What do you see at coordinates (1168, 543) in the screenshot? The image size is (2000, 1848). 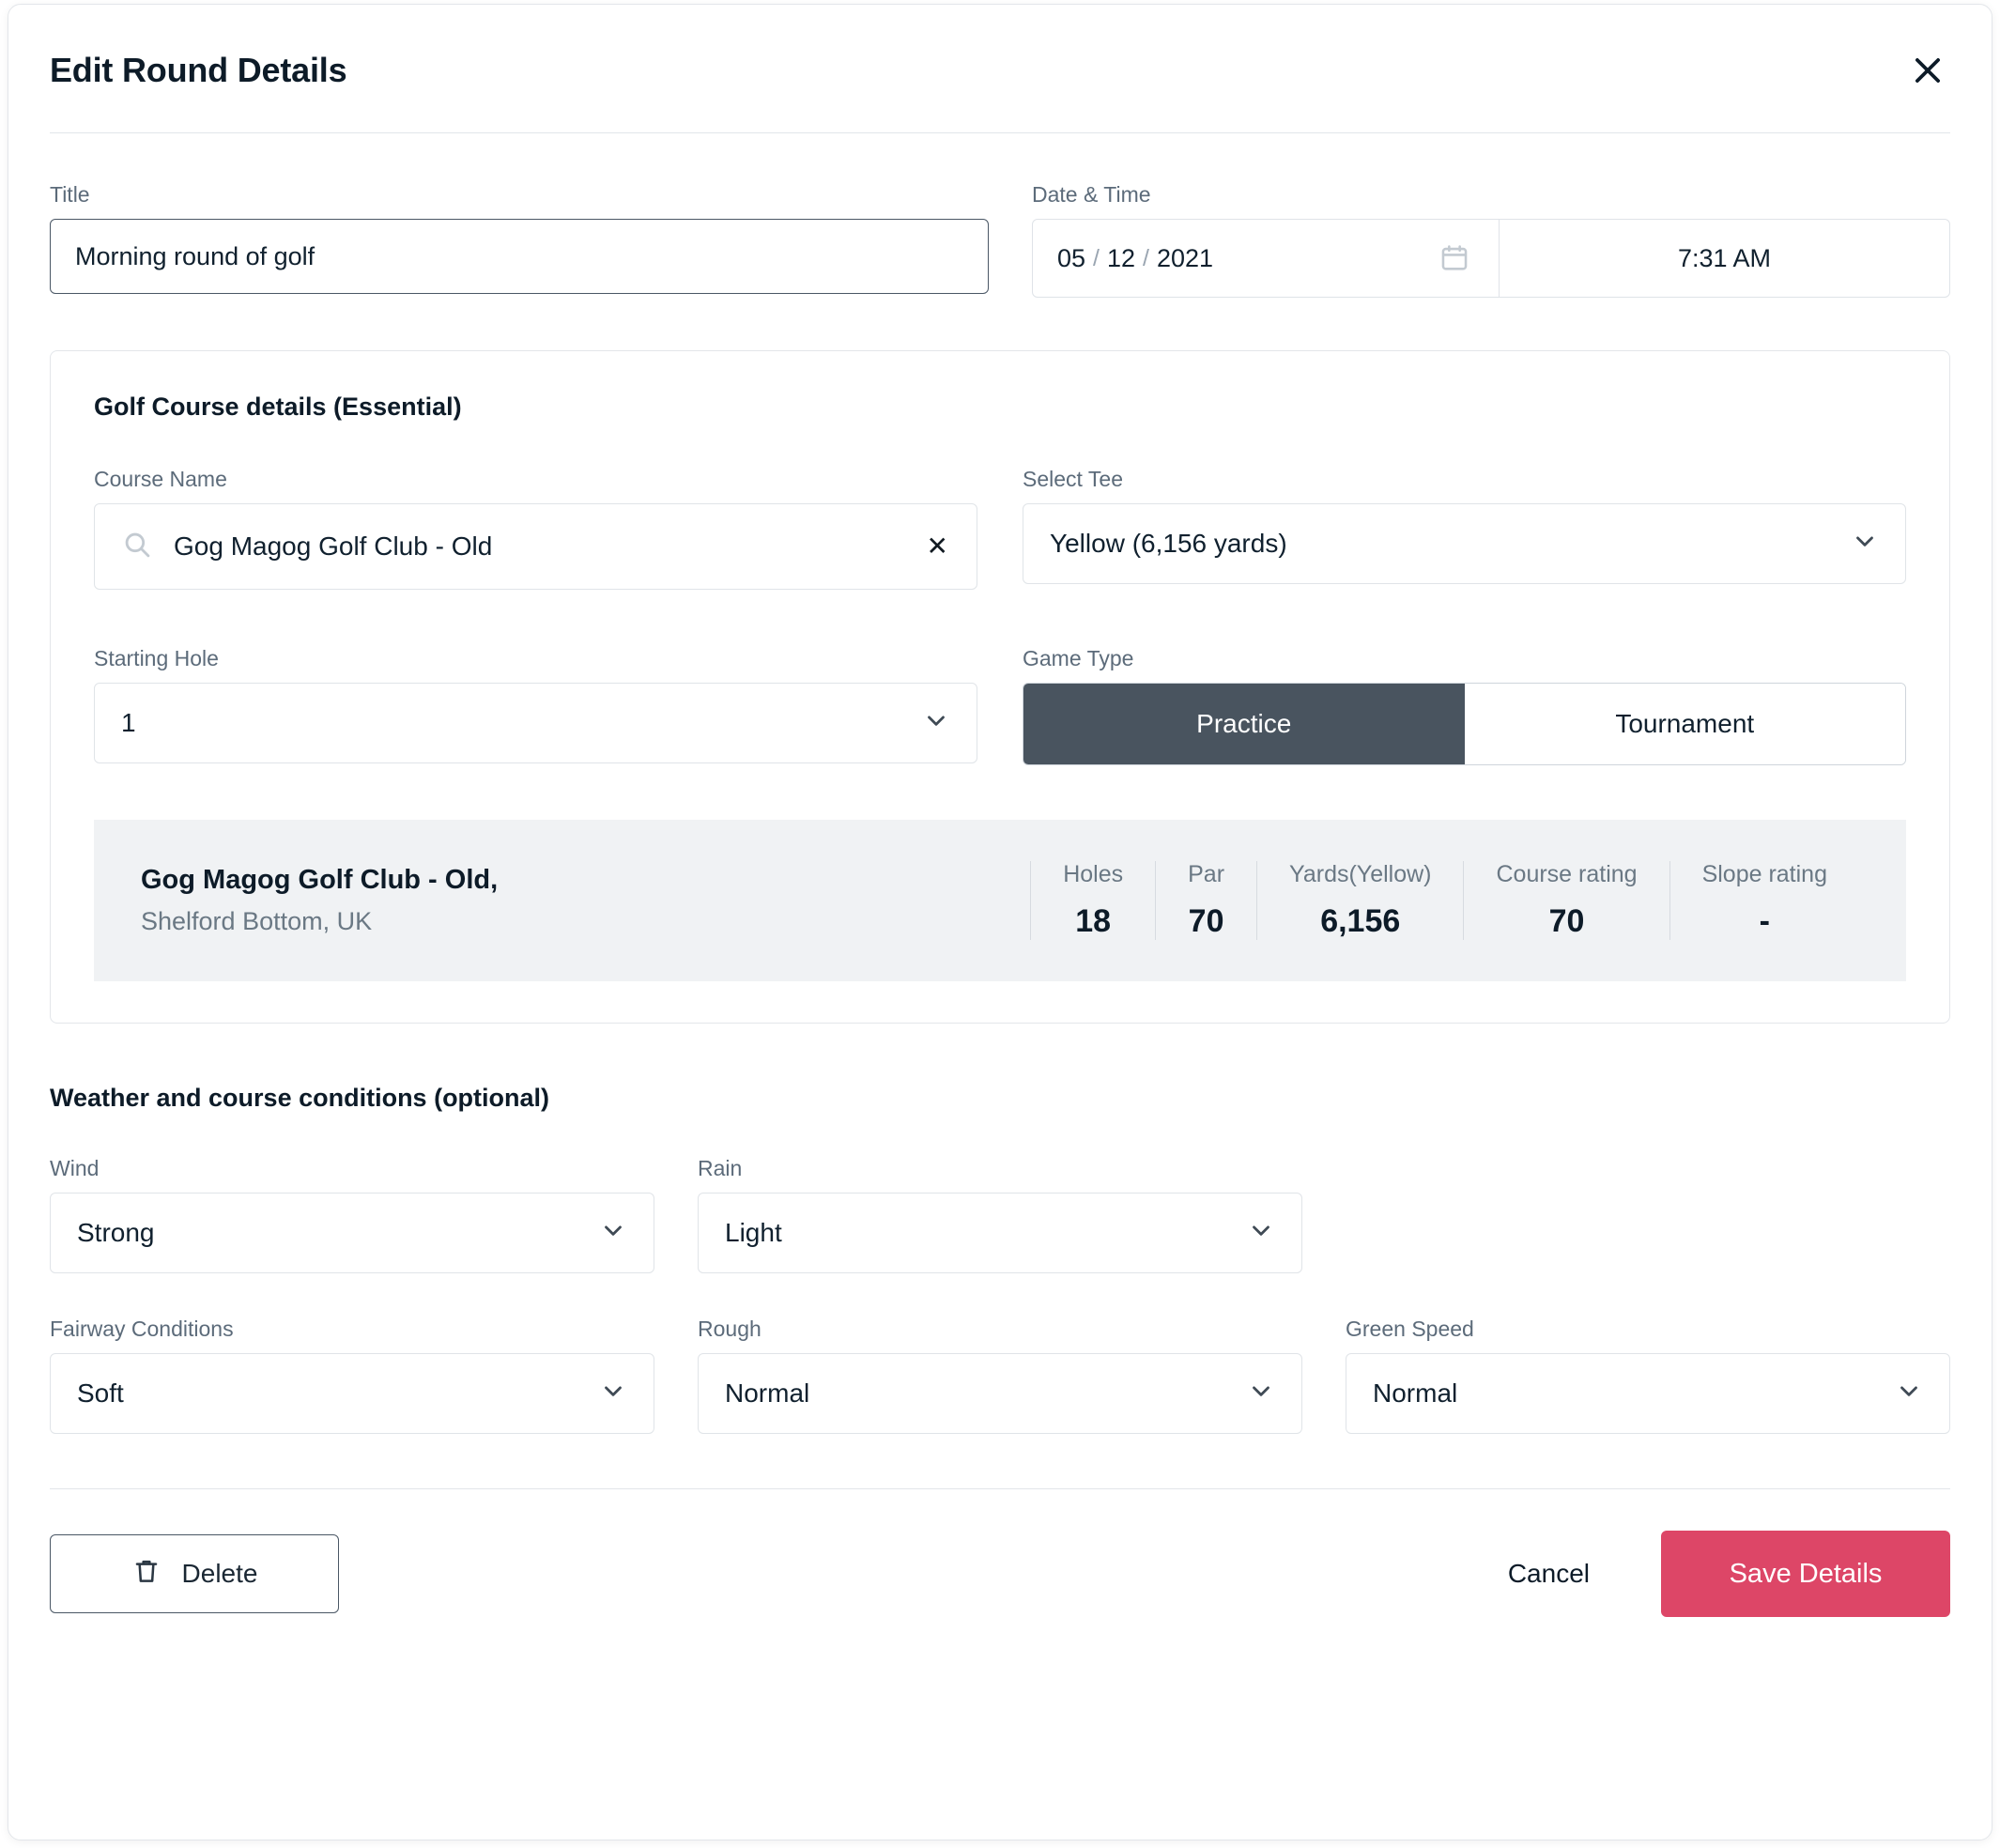 I see `select-tee-value: Yellow (6,156 yards)` at bounding box center [1168, 543].